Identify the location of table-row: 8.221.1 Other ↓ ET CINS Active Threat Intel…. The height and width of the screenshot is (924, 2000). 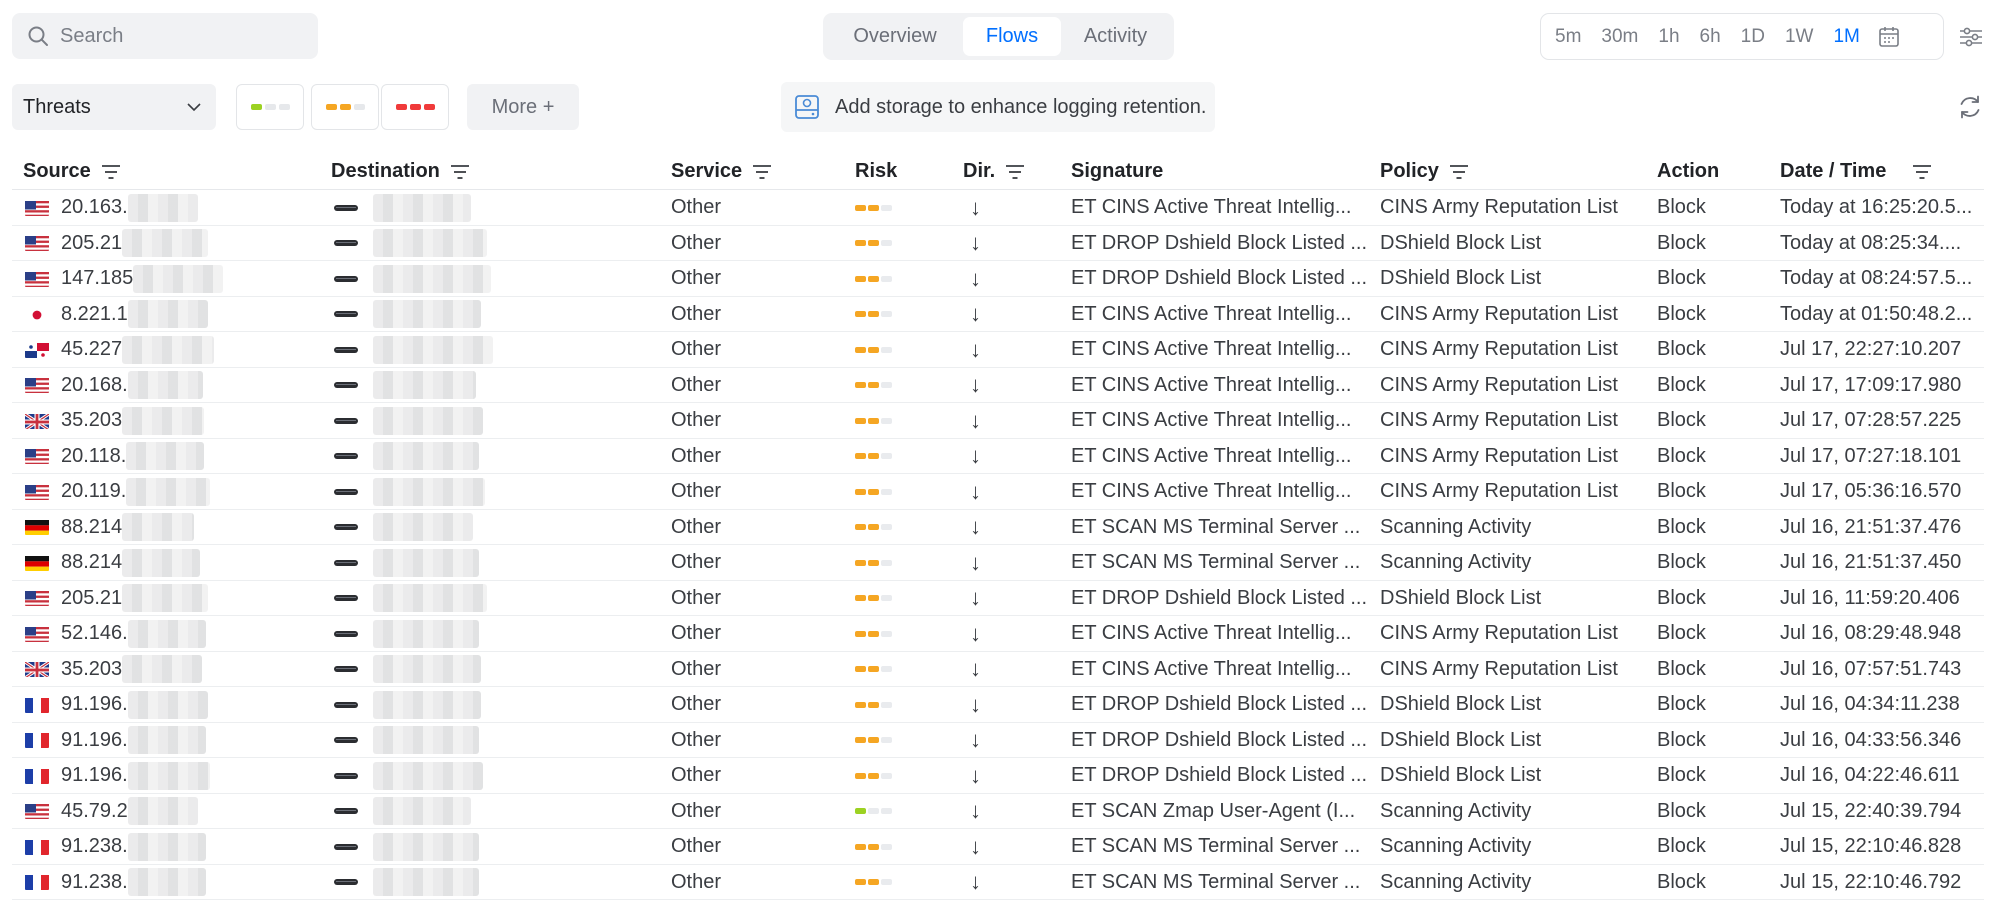
(998, 314).